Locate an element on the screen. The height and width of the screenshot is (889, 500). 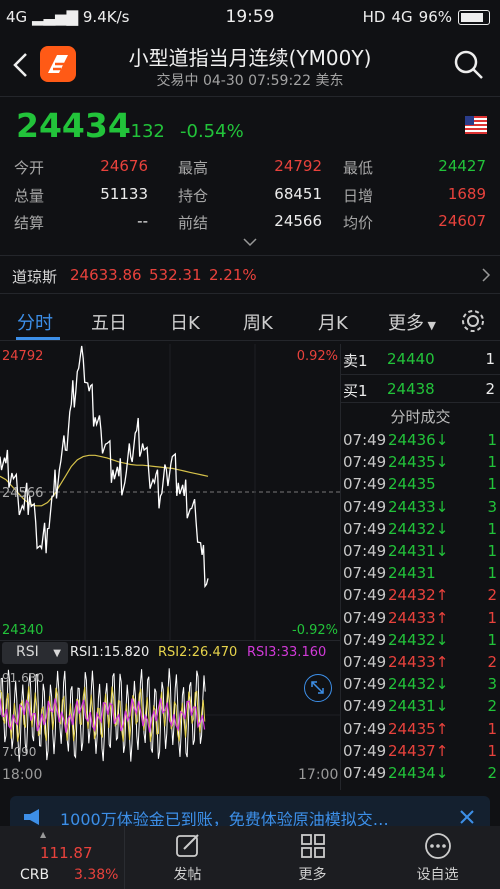
chart-high-label: 24792 is located at coordinates (22, 356).